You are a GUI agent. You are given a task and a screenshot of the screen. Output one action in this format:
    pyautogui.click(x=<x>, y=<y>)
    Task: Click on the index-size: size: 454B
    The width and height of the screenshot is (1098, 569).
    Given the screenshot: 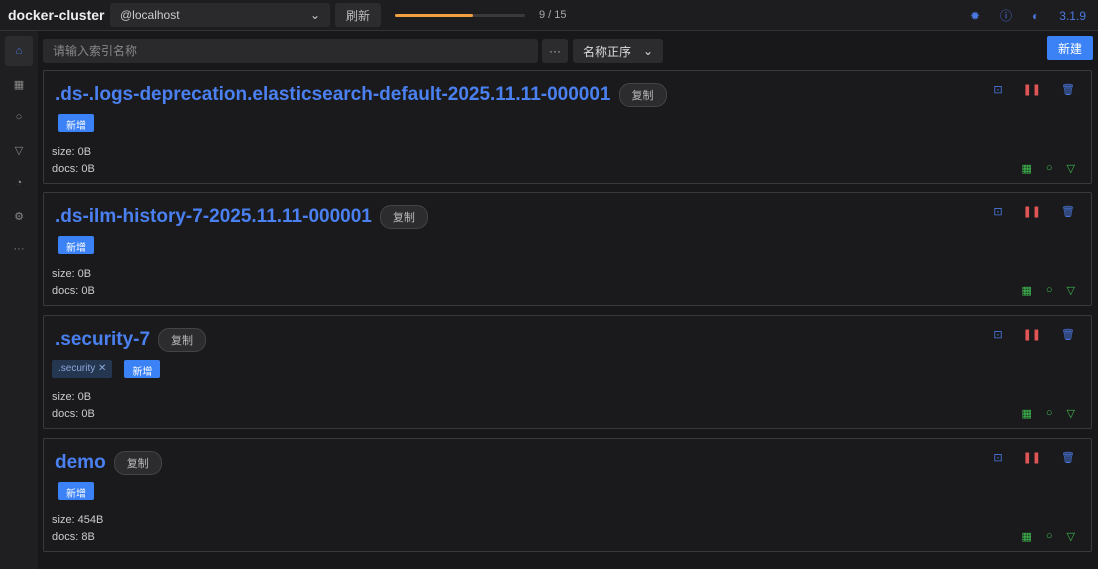 What is the action you would take?
    pyautogui.click(x=78, y=520)
    